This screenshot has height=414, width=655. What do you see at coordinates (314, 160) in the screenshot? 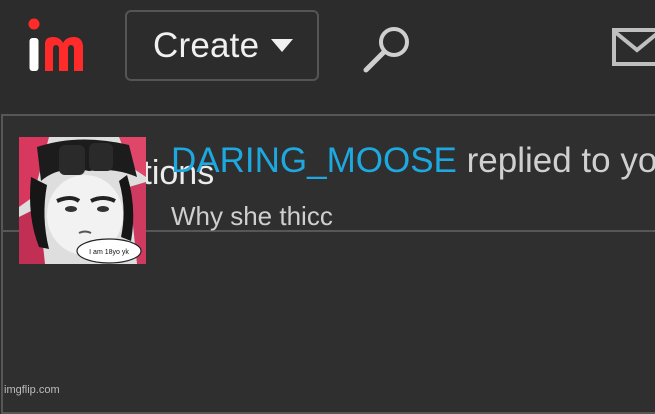
I see `username-link: DARING_MOOSE` at bounding box center [314, 160].